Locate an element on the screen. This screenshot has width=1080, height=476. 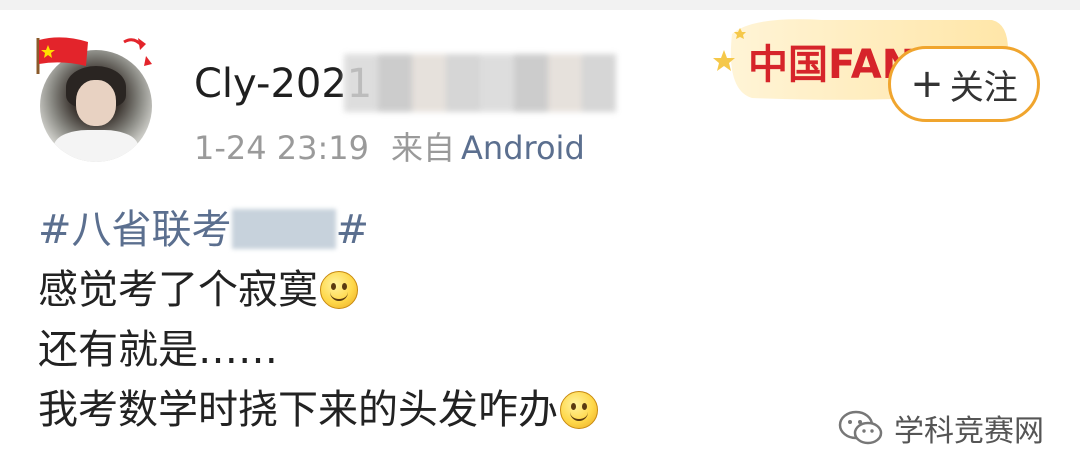
china-flag-icon is located at coordinates (62, 55).